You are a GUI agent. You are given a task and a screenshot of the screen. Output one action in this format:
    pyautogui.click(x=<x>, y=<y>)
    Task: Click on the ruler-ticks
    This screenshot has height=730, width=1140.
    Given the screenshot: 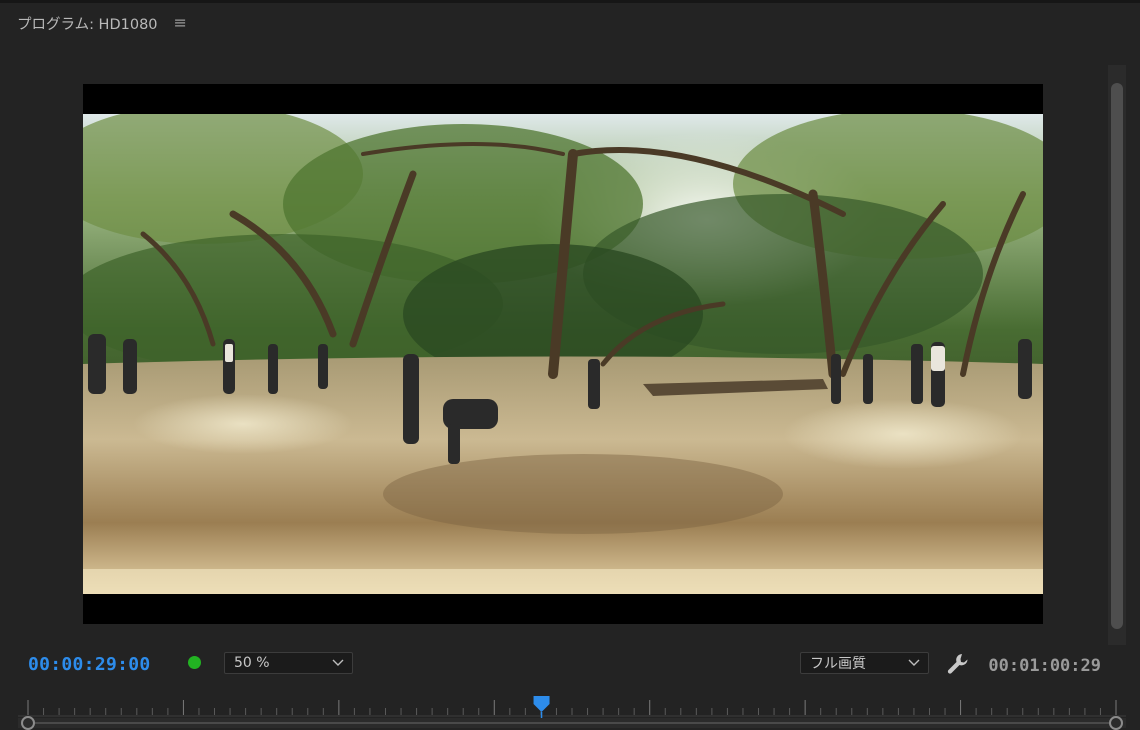 What is the action you would take?
    pyautogui.click(x=572, y=707)
    